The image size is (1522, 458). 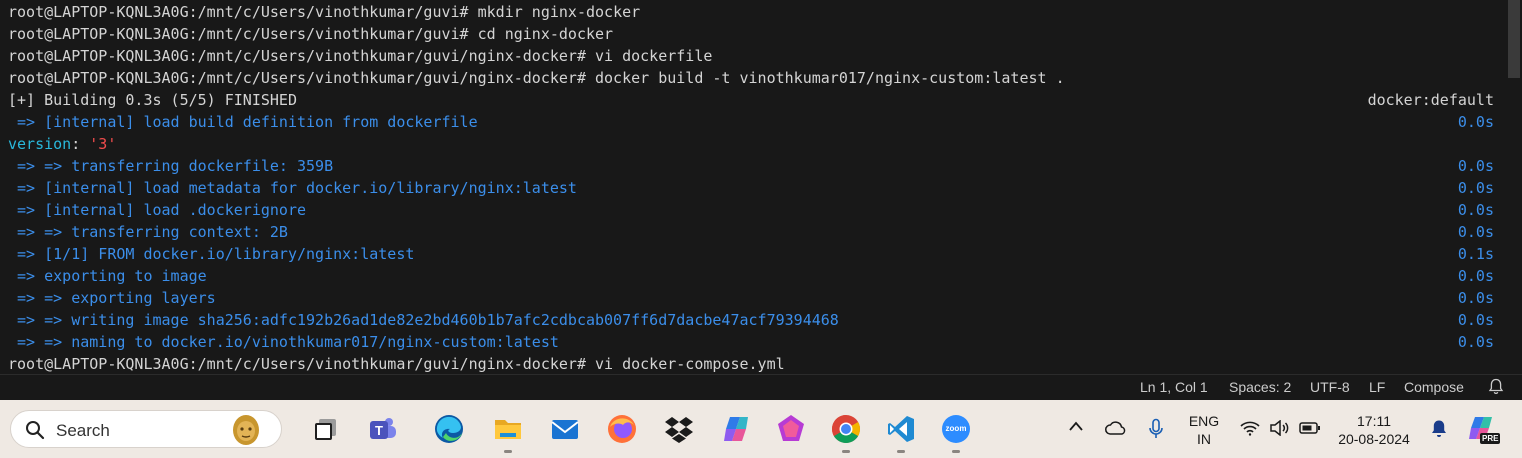 What do you see at coordinates (1156, 430) in the screenshot?
I see `microphone-icon` at bounding box center [1156, 430].